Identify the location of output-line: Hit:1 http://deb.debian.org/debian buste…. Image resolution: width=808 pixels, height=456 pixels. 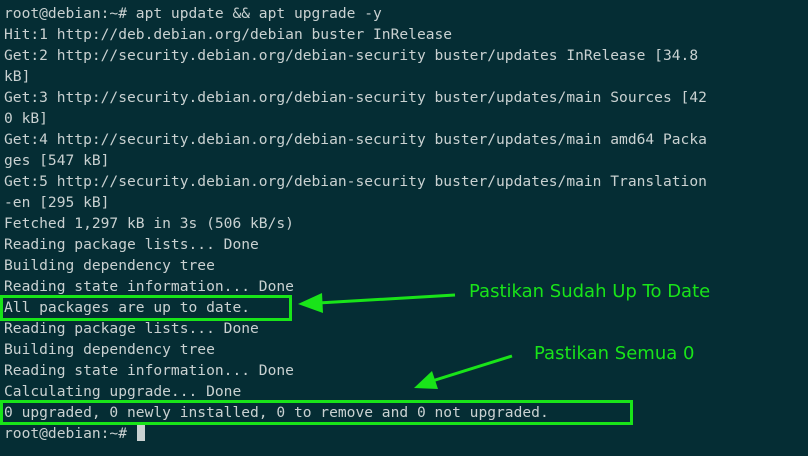
(228, 34).